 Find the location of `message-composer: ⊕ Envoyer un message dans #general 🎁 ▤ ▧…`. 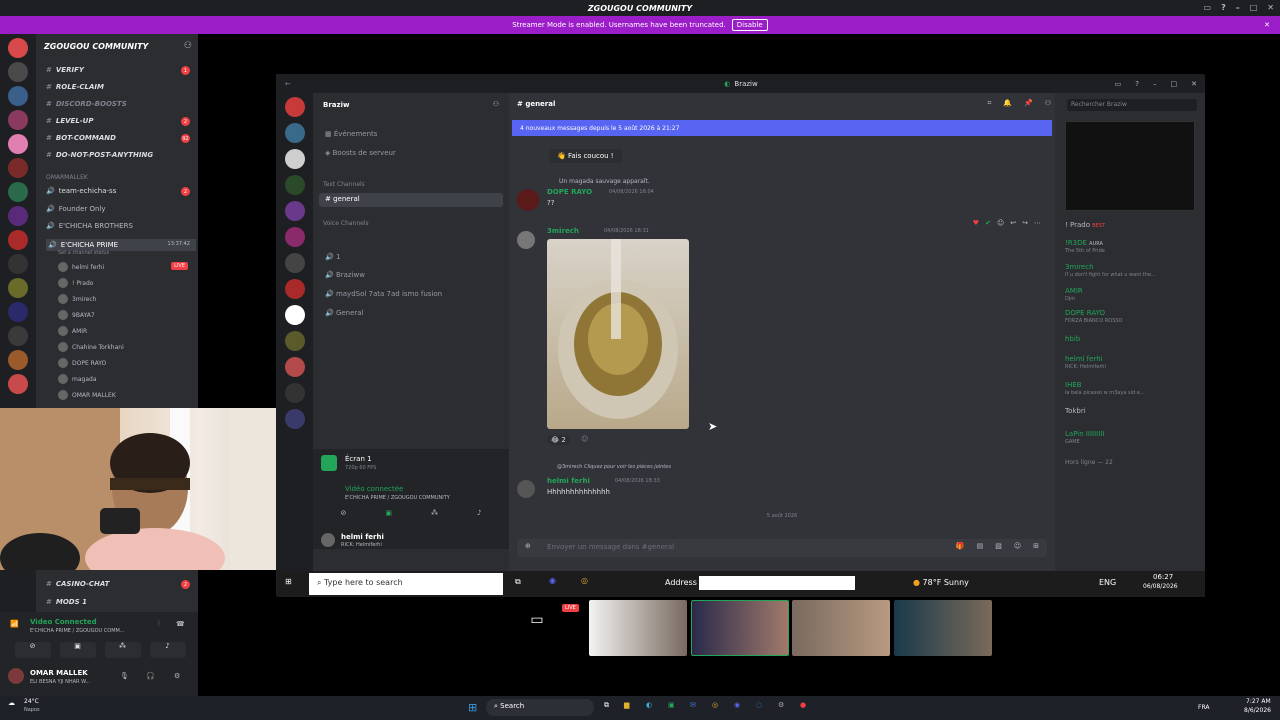

message-composer: ⊕ Envoyer un message dans #general 🎁 ▤ ▧… is located at coordinates (782, 548).